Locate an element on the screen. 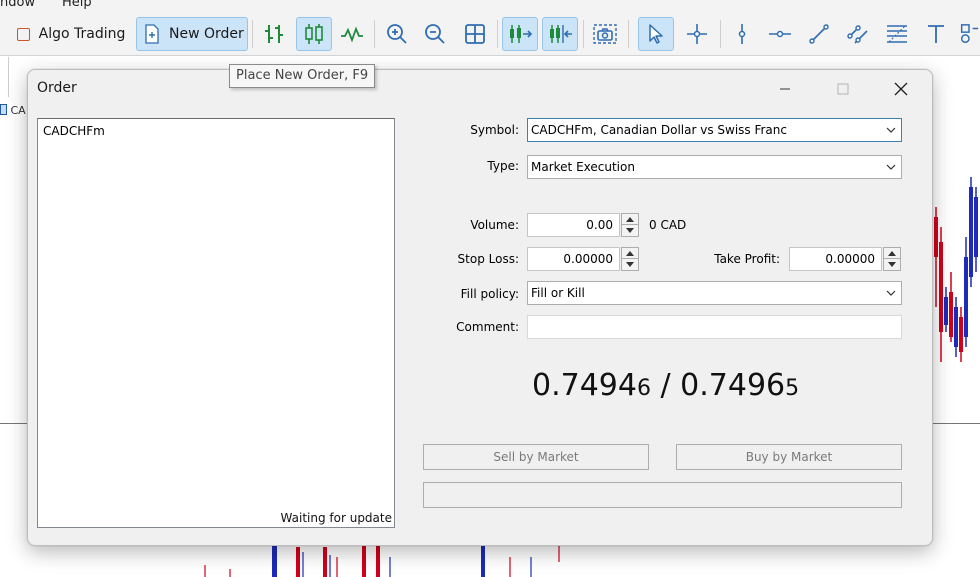  bar-chart-icon is located at coordinates (274, 34).